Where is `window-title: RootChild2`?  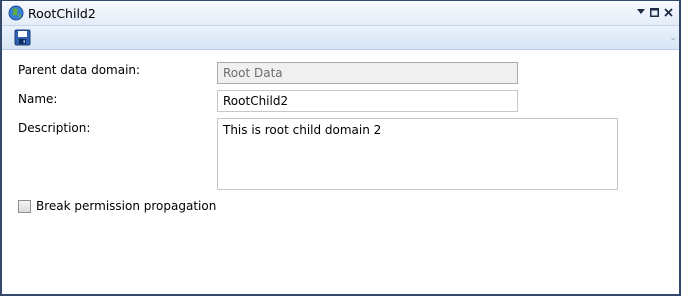 window-title: RootChild2 is located at coordinates (62, 13).